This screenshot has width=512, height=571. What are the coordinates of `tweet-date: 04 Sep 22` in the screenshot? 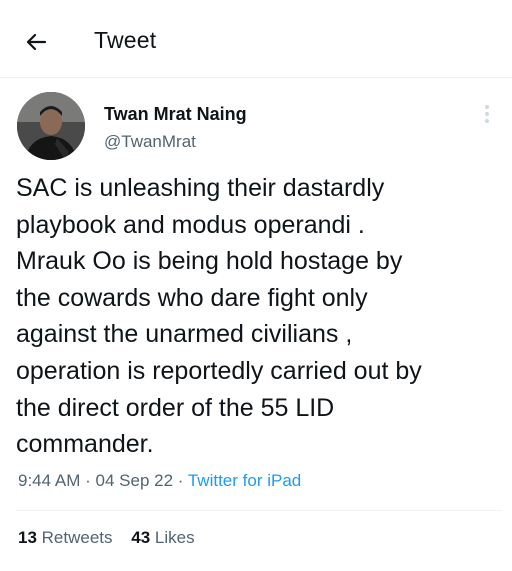 It's located at (134, 480).